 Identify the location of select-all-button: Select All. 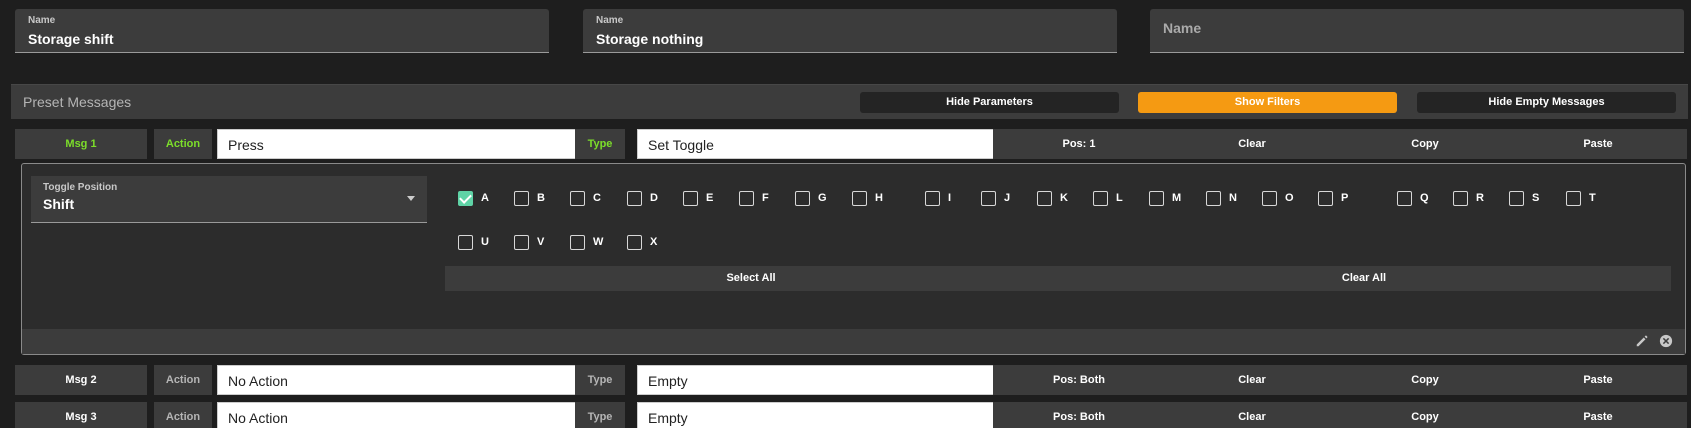
(751, 278).